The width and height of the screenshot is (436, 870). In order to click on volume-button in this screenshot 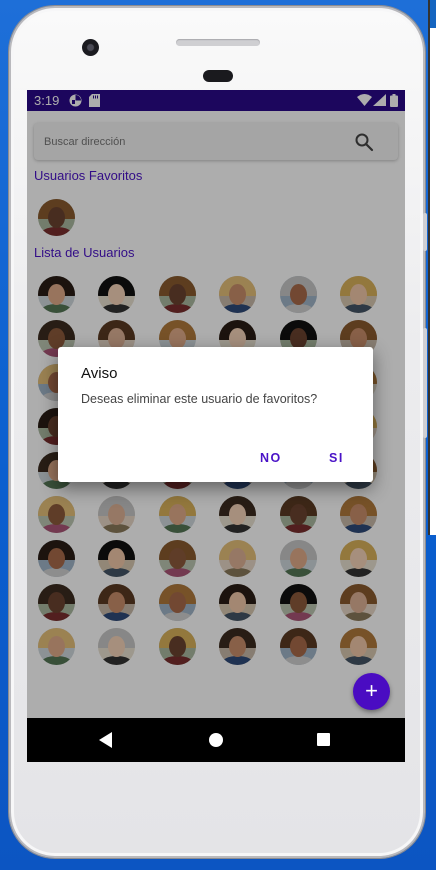, I will do `click(425, 232)`.